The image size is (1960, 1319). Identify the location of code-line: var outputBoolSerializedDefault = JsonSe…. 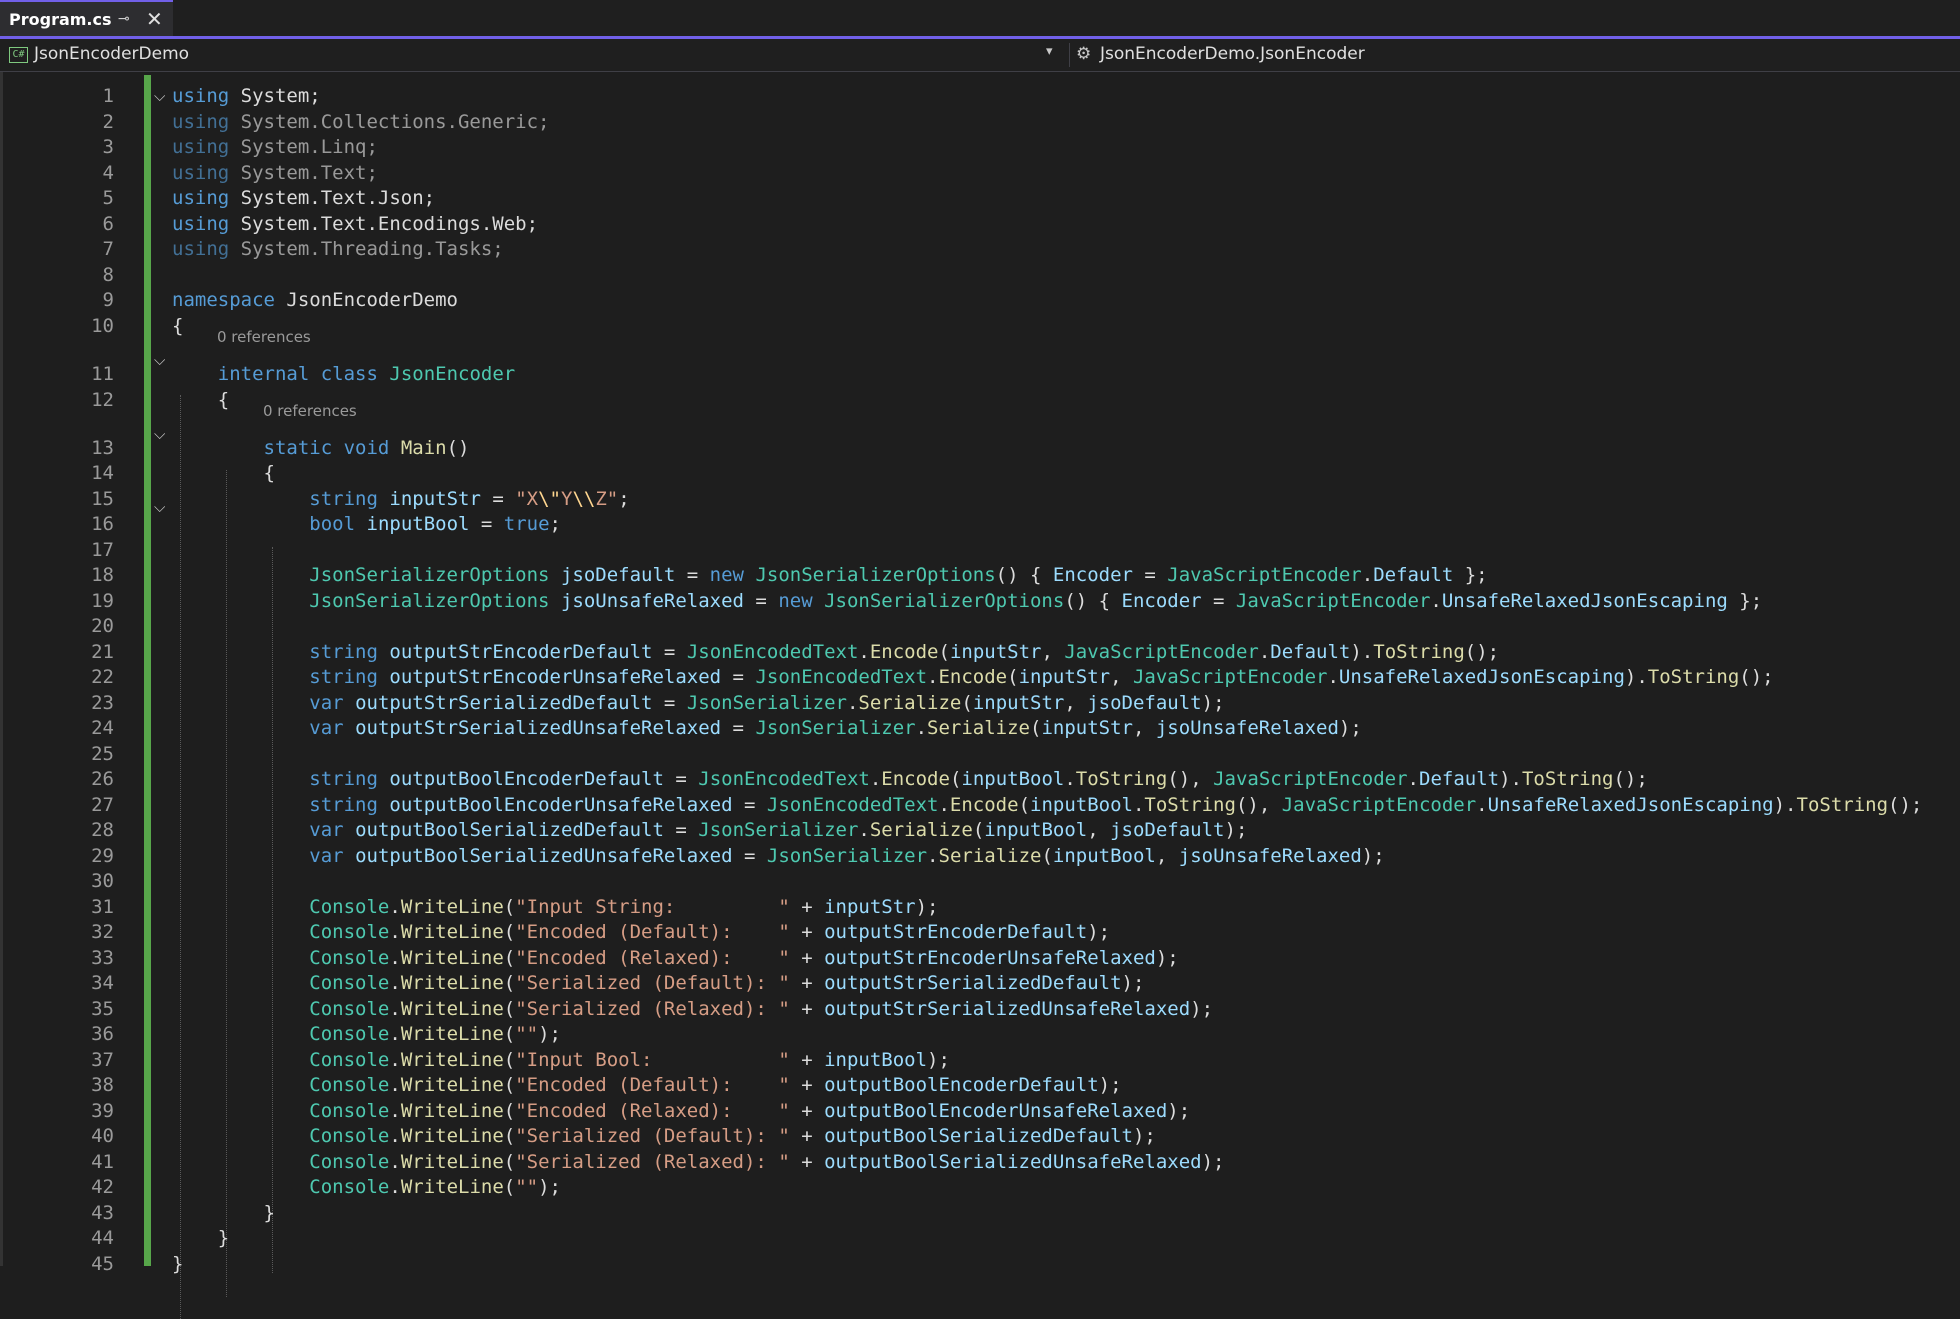
(709, 830).